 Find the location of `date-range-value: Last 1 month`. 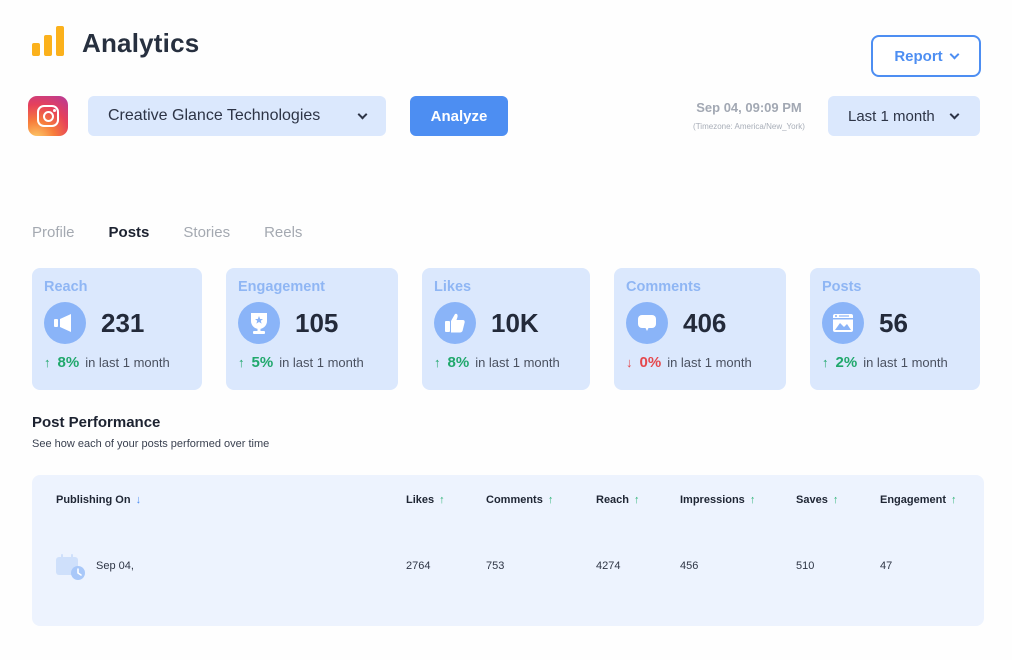

date-range-value: Last 1 month is located at coordinates (891, 116).